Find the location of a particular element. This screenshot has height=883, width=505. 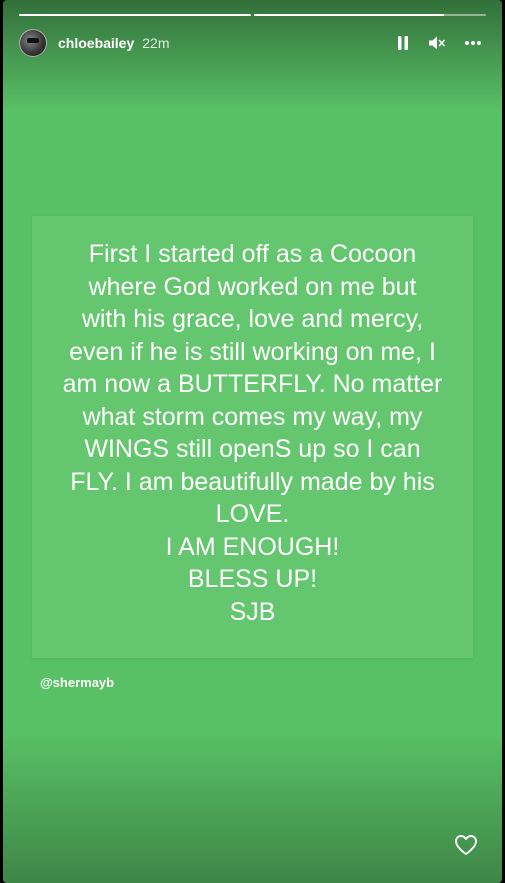

card-line: what storm comes my way, my is located at coordinates (252, 416).